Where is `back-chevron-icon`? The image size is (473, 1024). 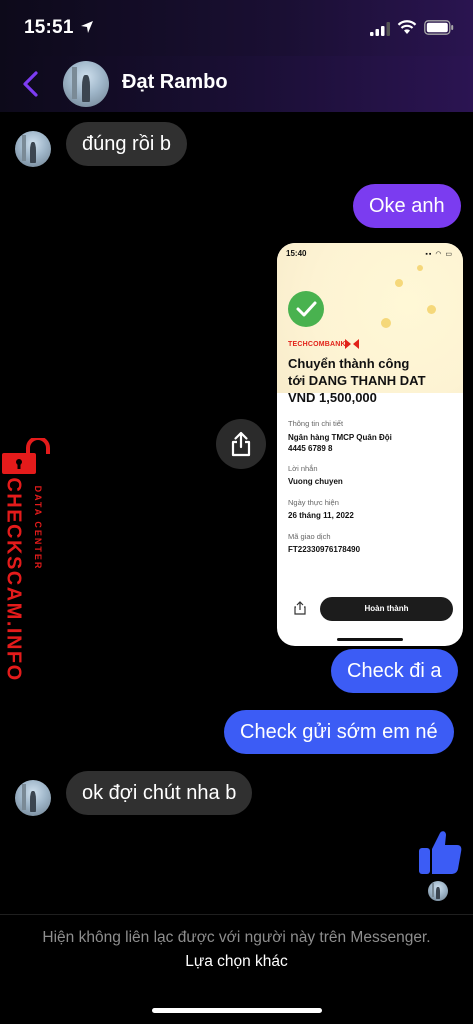 back-chevron-icon is located at coordinates (31, 84).